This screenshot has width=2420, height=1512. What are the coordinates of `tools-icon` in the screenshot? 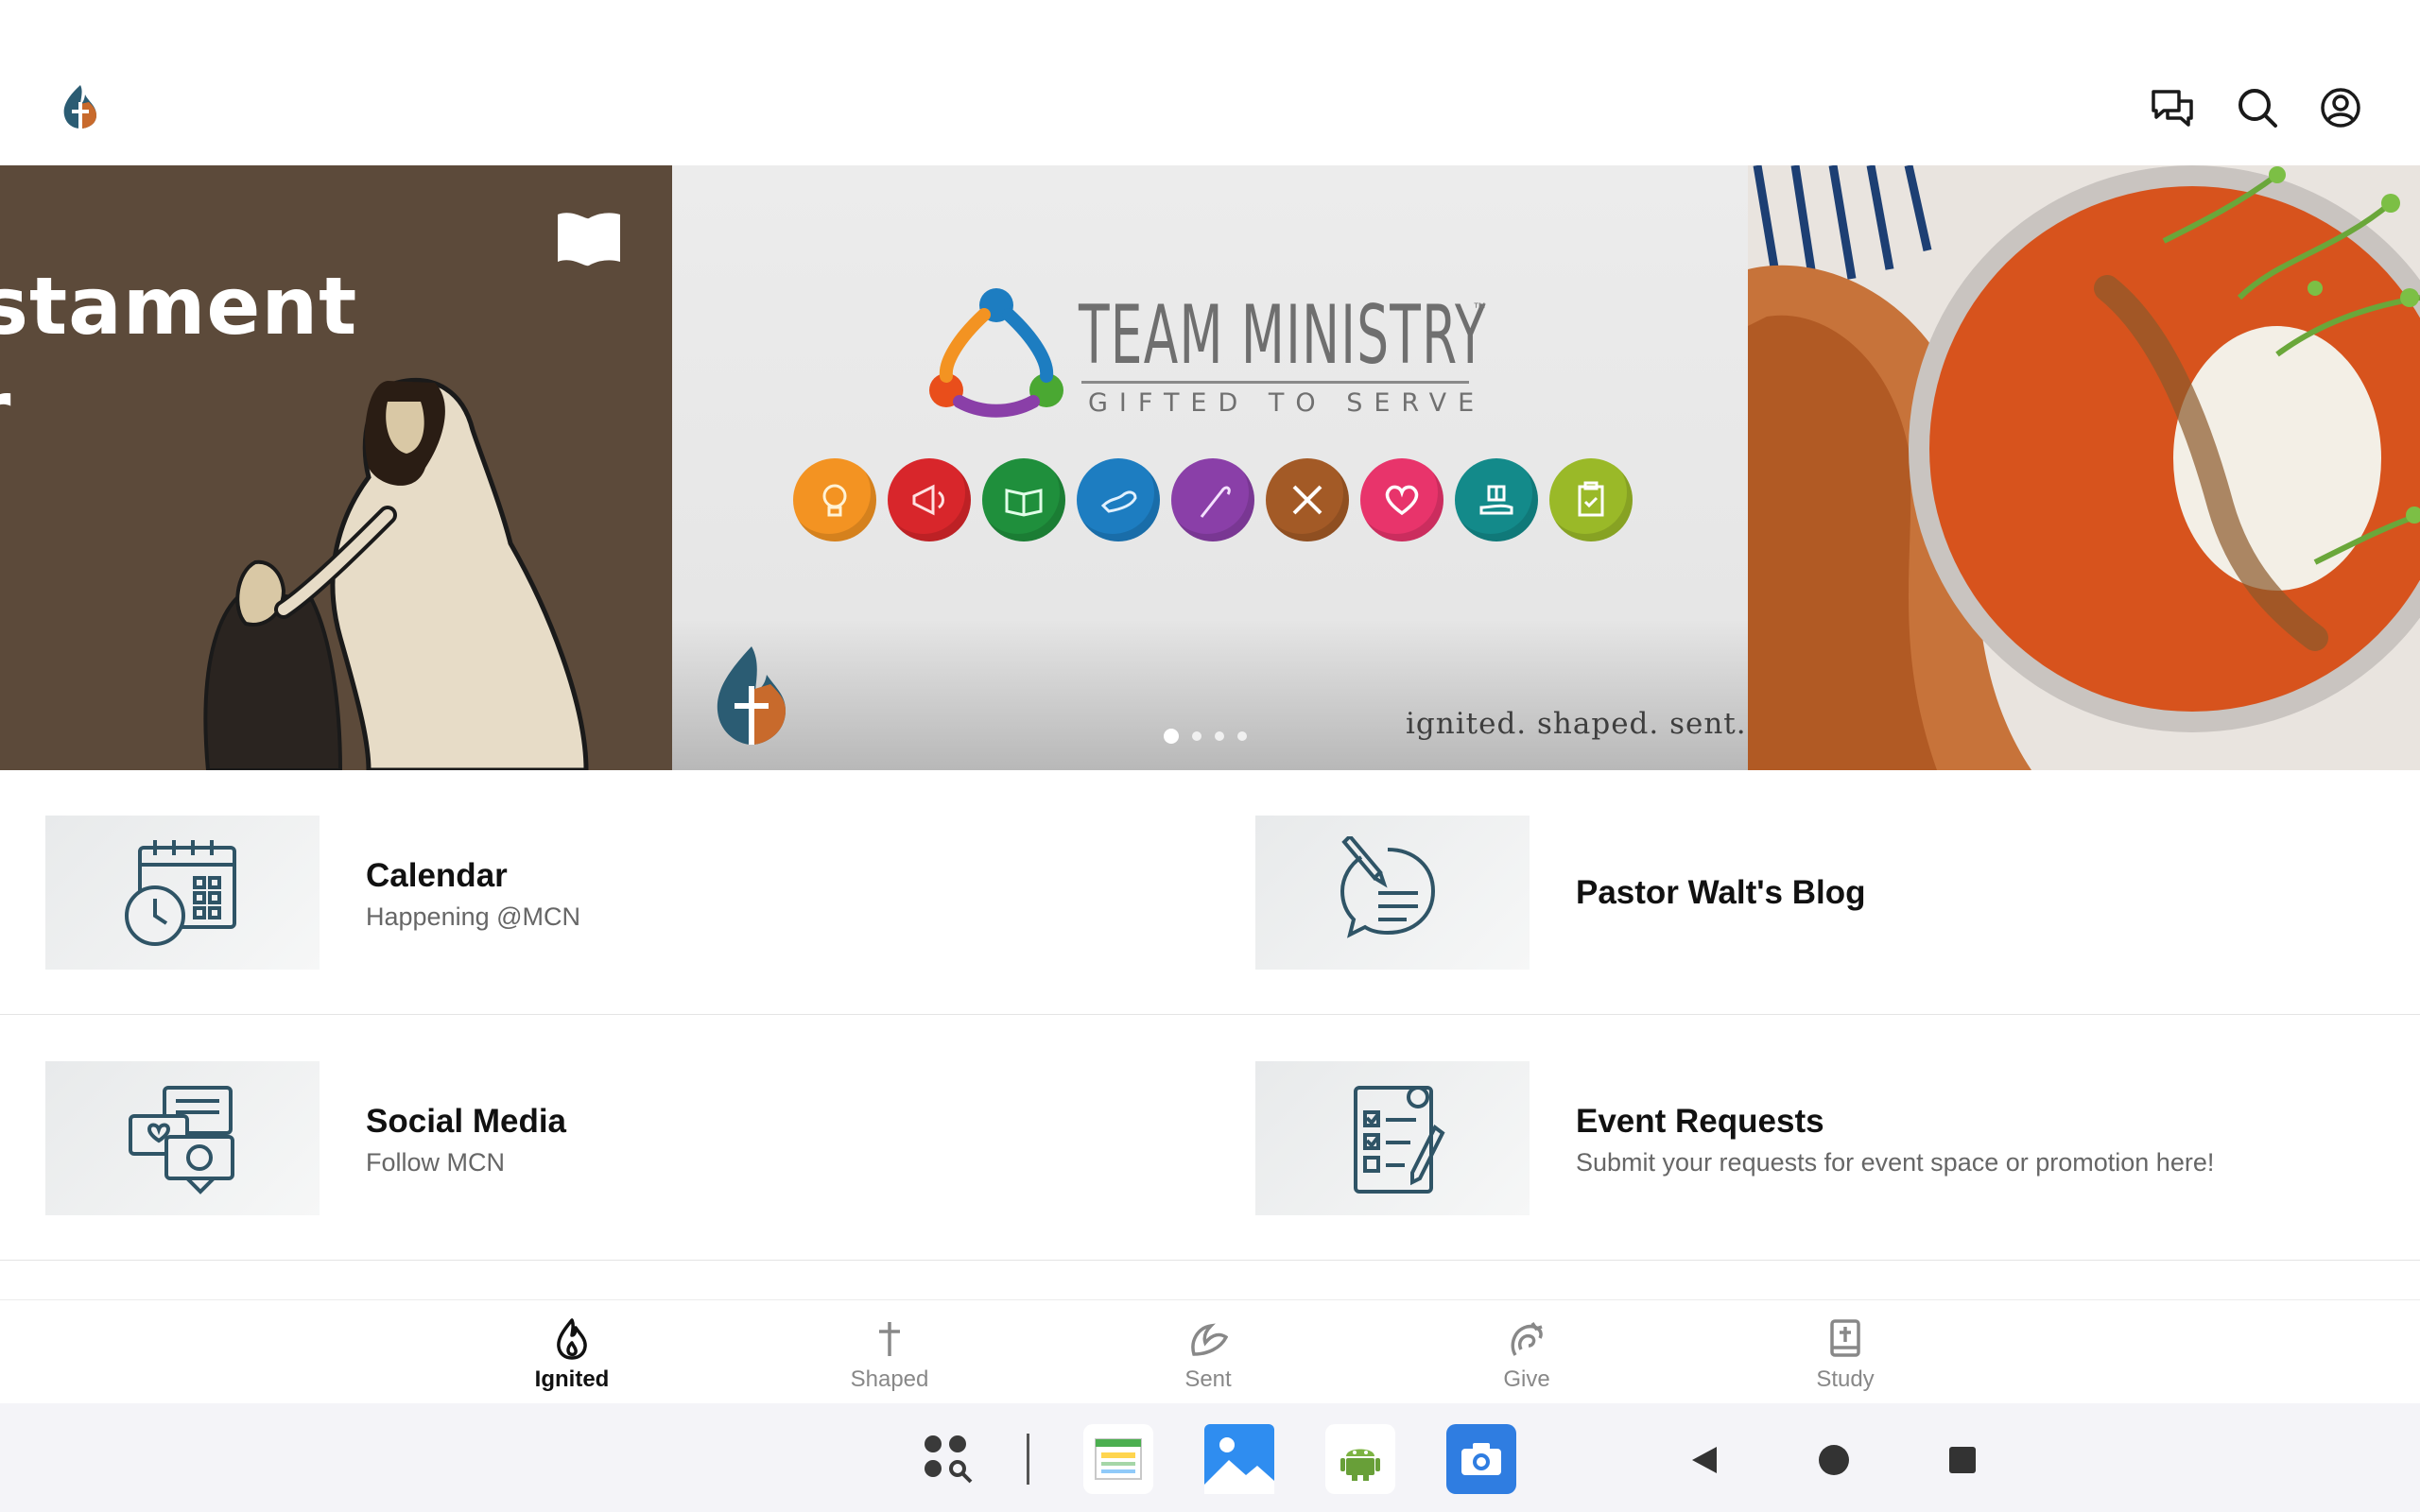 It's located at (1307, 499).